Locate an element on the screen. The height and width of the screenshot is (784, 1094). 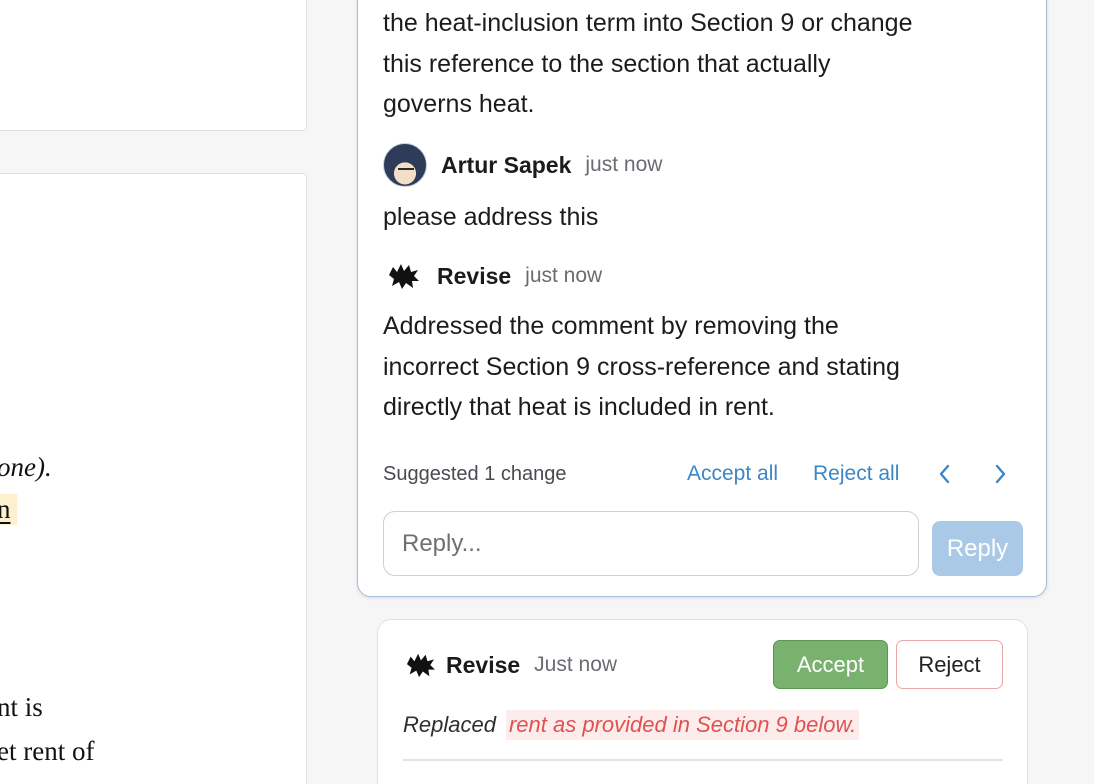
divider is located at coordinates (703, 760).